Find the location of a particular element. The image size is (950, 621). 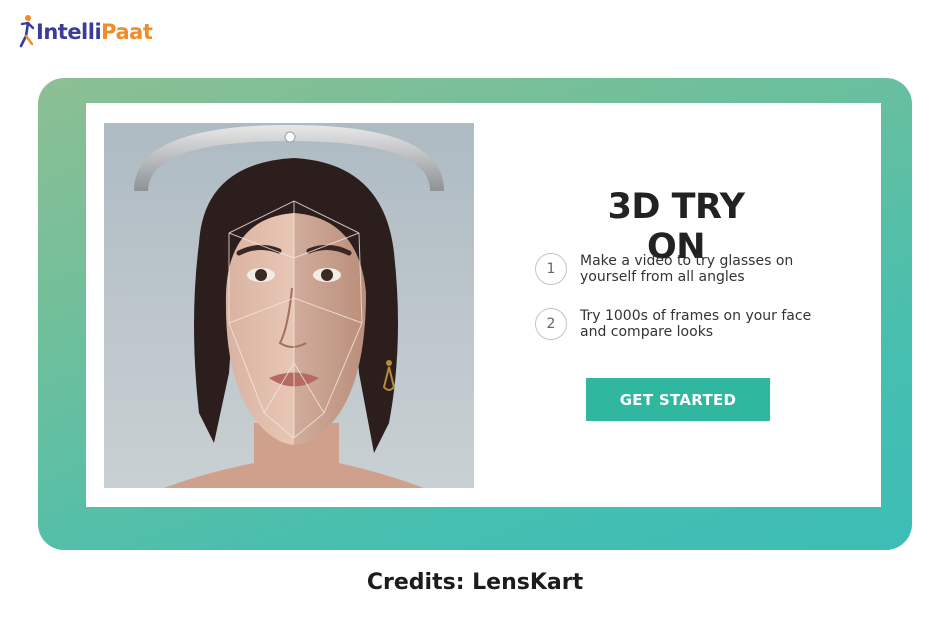

logo-text-ntelli: ntelli is located at coordinates (72, 32).